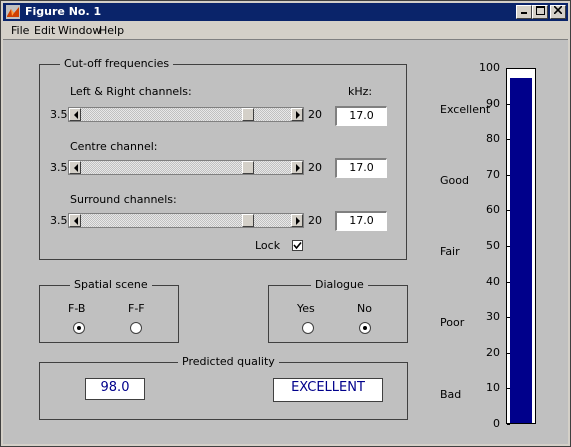  Describe the element at coordinates (493, 210) in the screenshot. I see `y-tick-label: 60` at that location.